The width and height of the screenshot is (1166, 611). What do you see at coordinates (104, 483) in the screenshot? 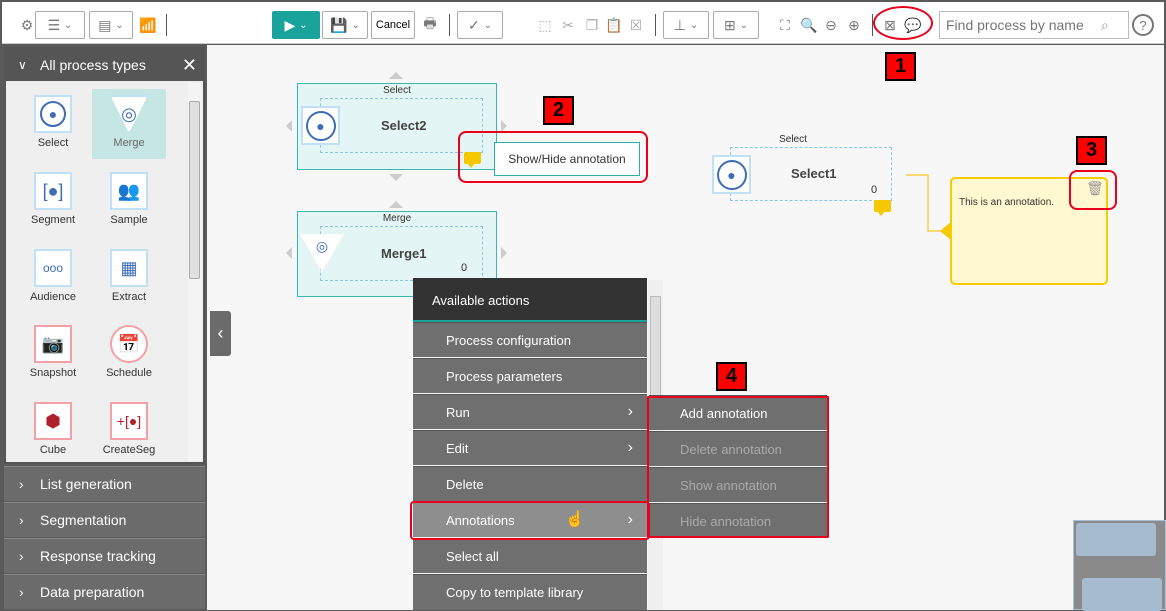
I see `accordion-list-generation: › List generation` at bounding box center [104, 483].